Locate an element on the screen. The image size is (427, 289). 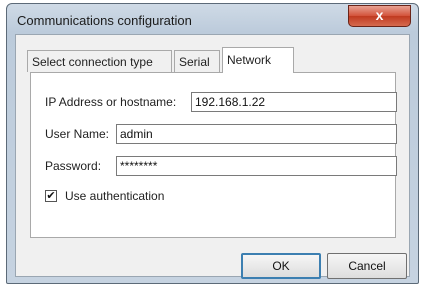
window-title: Communications configuration is located at coordinates (104, 20).